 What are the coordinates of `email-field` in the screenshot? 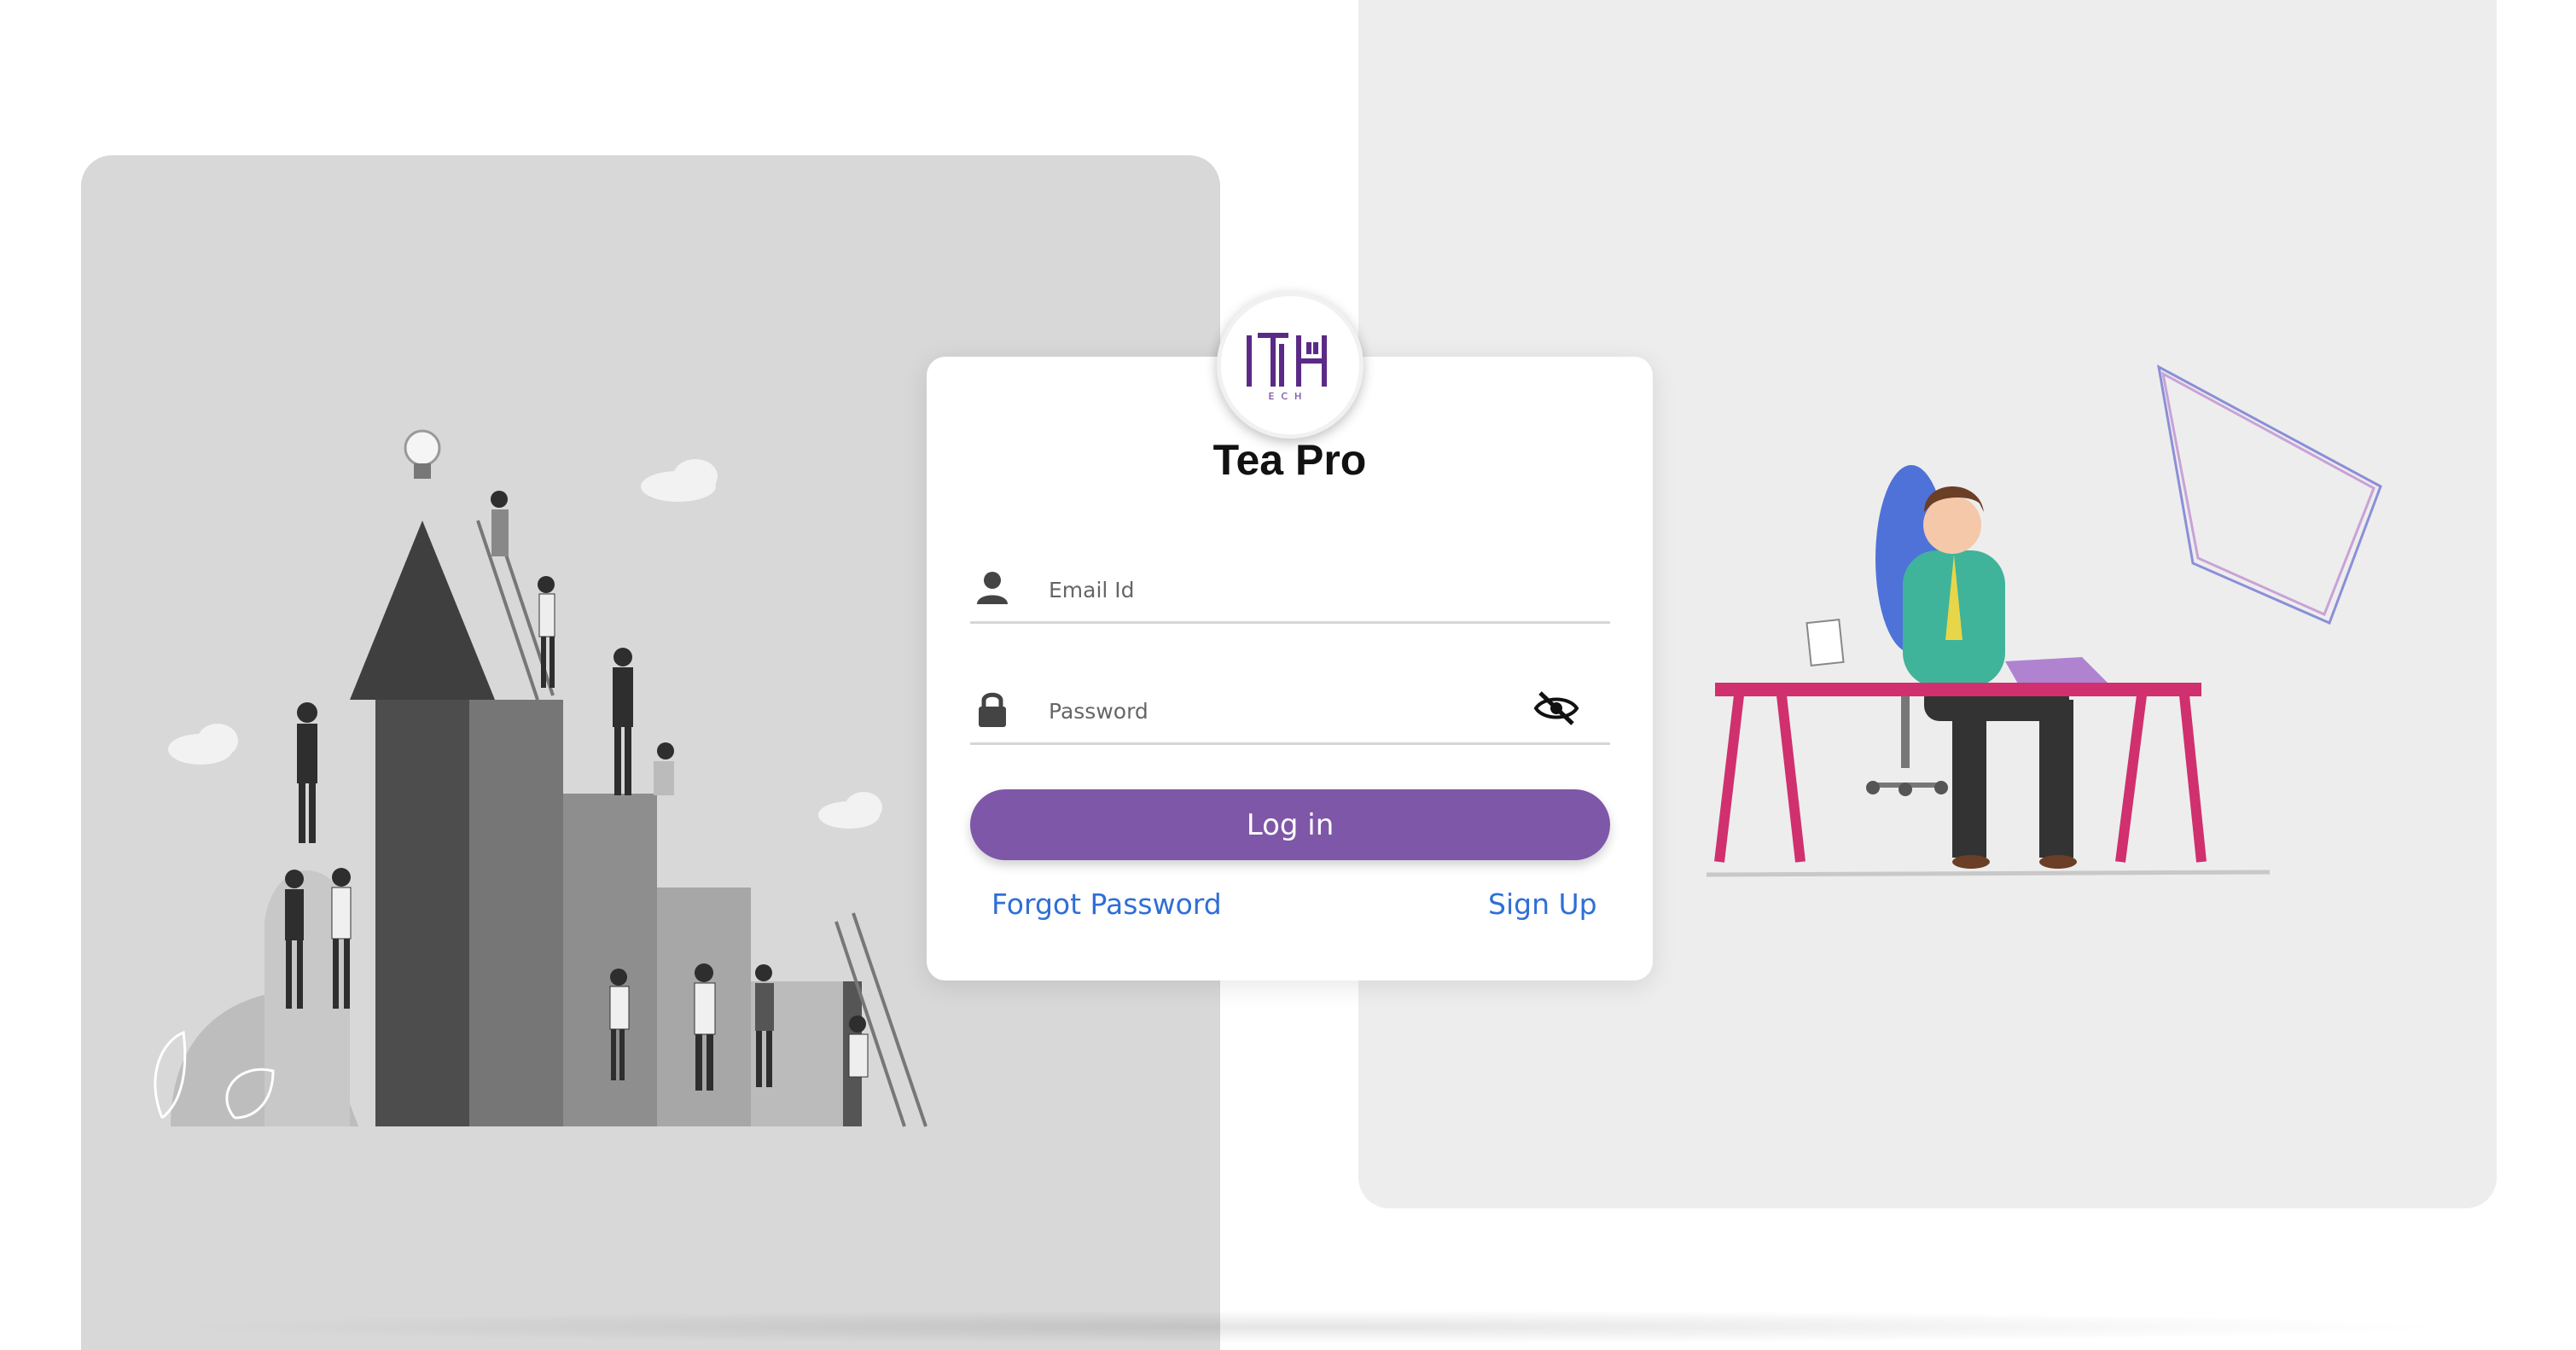 It's located at (1290, 588).